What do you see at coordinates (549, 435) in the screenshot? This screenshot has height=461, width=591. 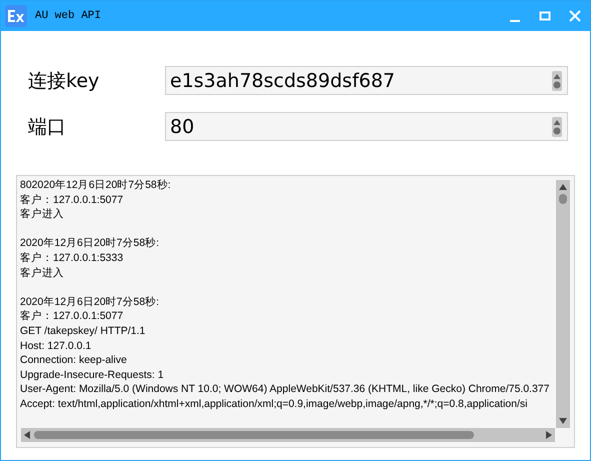 I see `scroll-right-icon` at bounding box center [549, 435].